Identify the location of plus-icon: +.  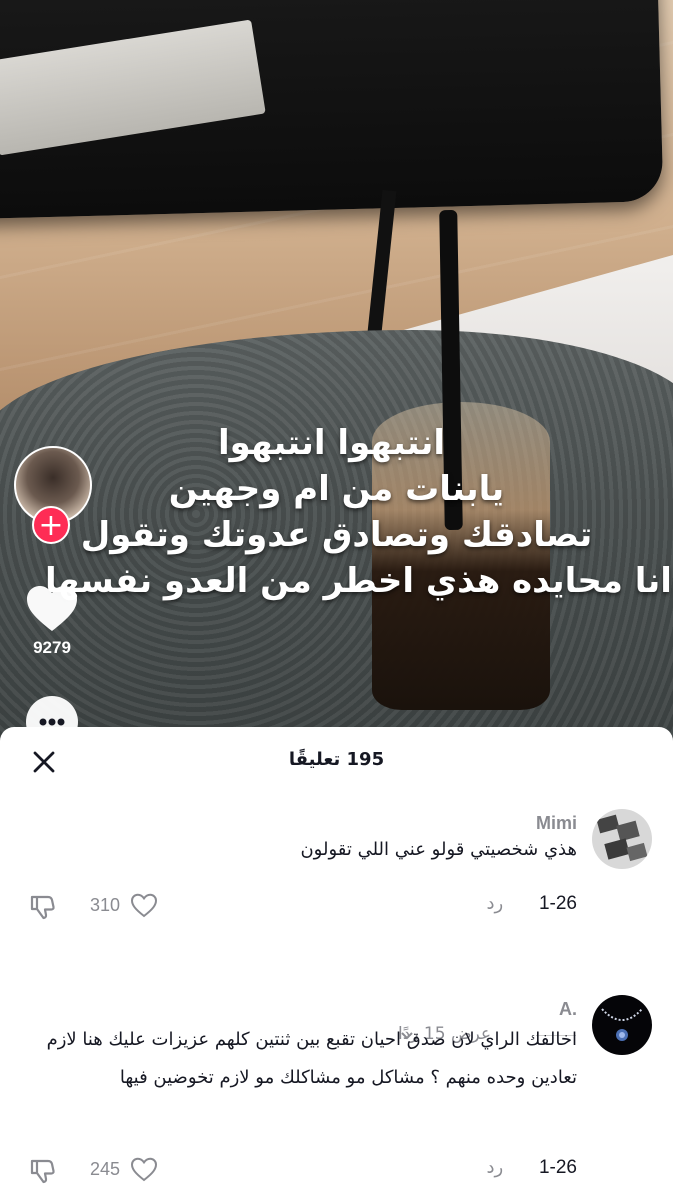
(51, 525).